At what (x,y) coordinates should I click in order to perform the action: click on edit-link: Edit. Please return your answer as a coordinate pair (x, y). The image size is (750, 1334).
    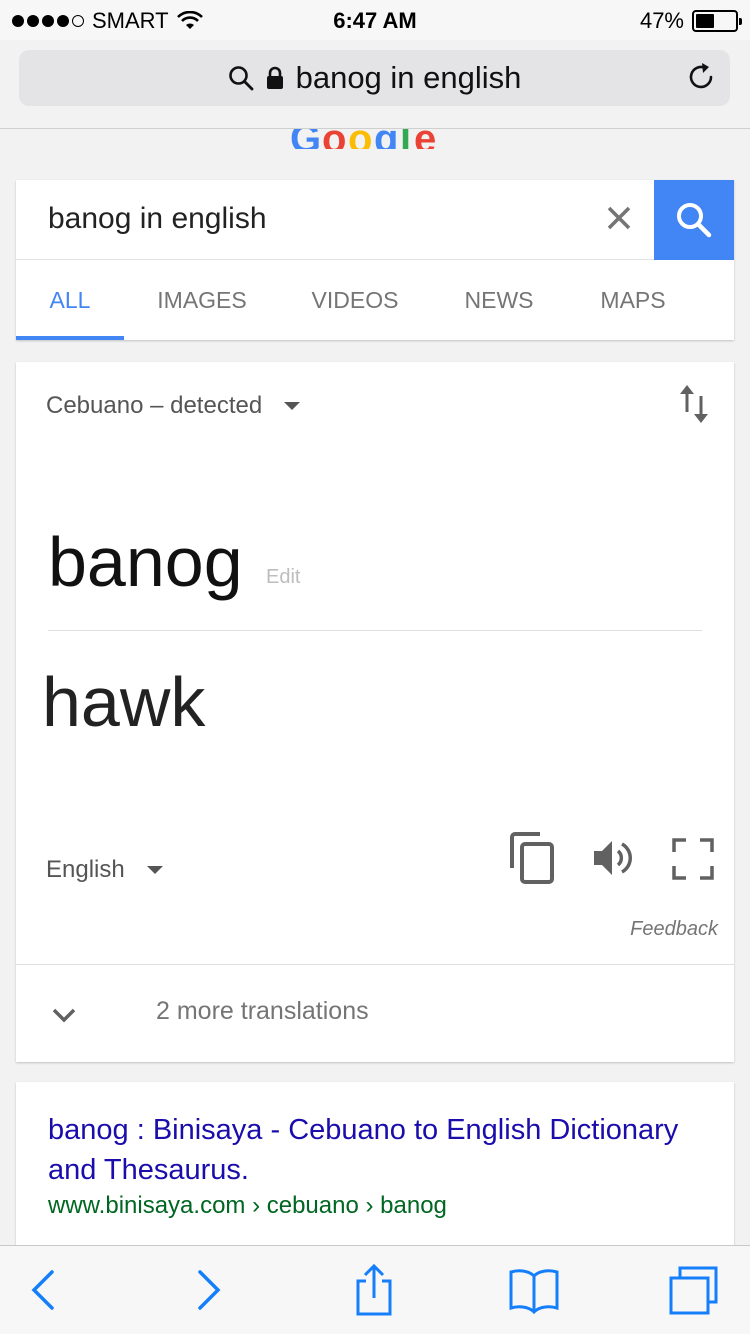
    Looking at the image, I should click on (283, 577).